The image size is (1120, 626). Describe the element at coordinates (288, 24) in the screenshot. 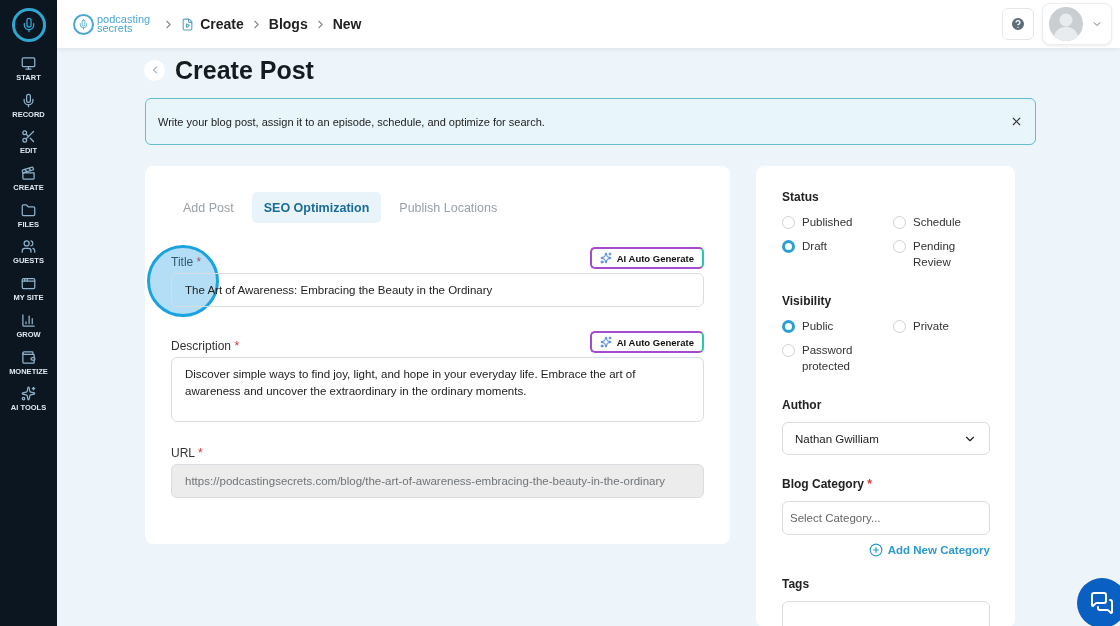

I see `breadcrumb-link: Blogs` at that location.